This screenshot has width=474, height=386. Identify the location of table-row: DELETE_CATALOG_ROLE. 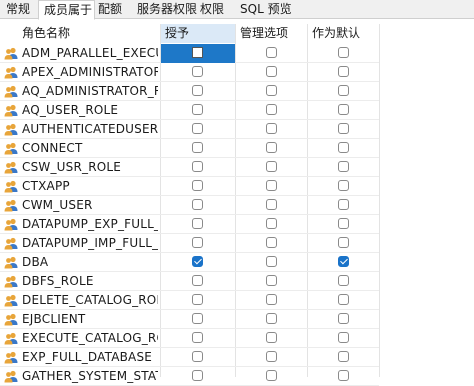
(189, 300).